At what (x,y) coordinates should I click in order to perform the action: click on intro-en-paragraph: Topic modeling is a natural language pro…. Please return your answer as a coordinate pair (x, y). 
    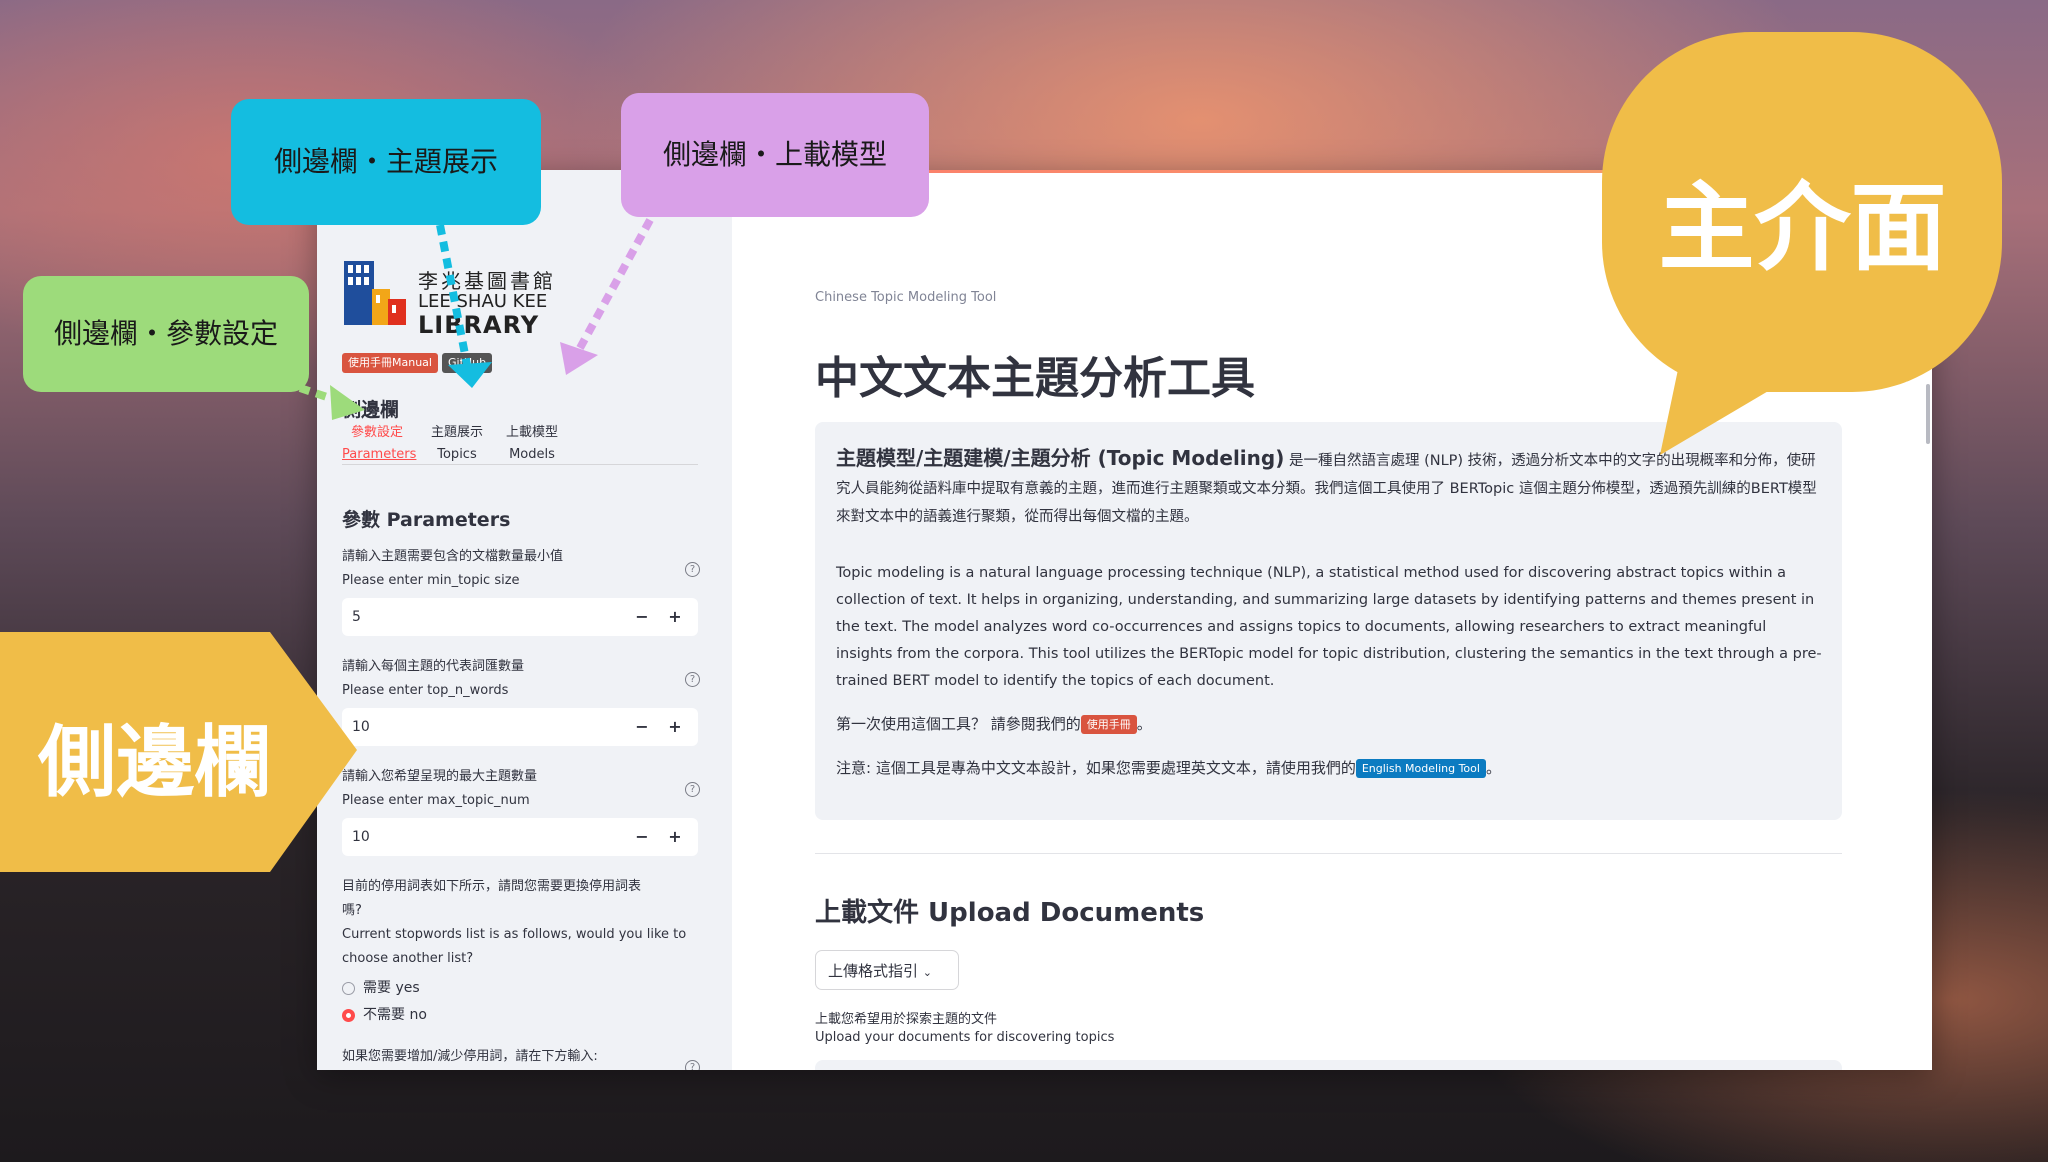
    Looking at the image, I should click on (1329, 627).